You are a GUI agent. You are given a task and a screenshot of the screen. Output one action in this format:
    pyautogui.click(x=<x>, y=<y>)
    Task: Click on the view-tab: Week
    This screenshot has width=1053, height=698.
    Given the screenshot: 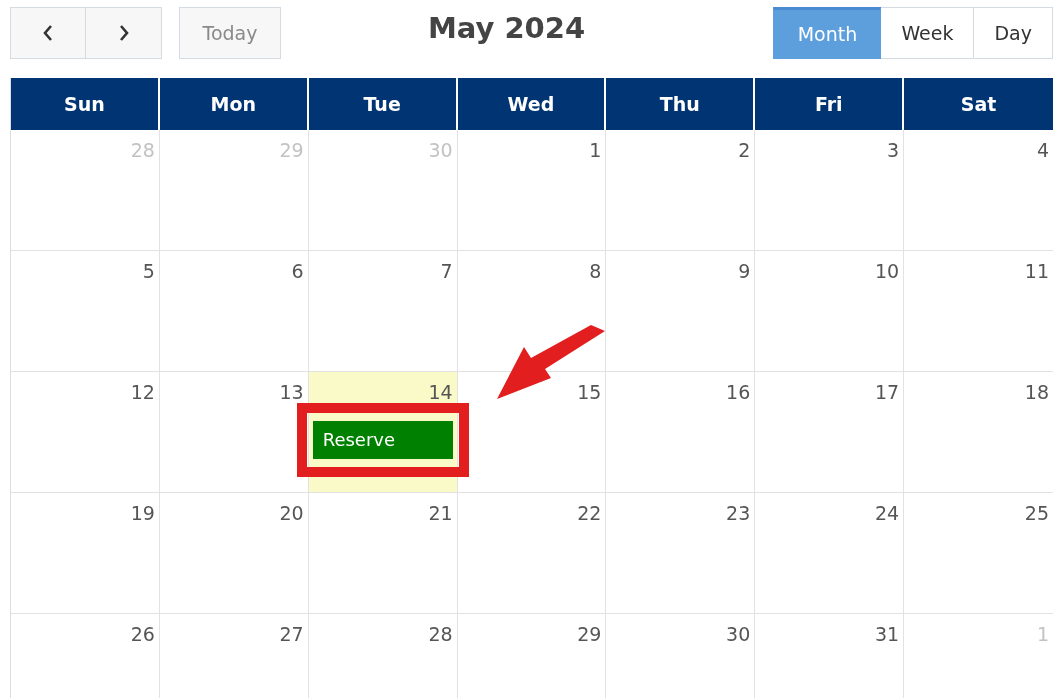 What is the action you would take?
    pyautogui.click(x=928, y=33)
    